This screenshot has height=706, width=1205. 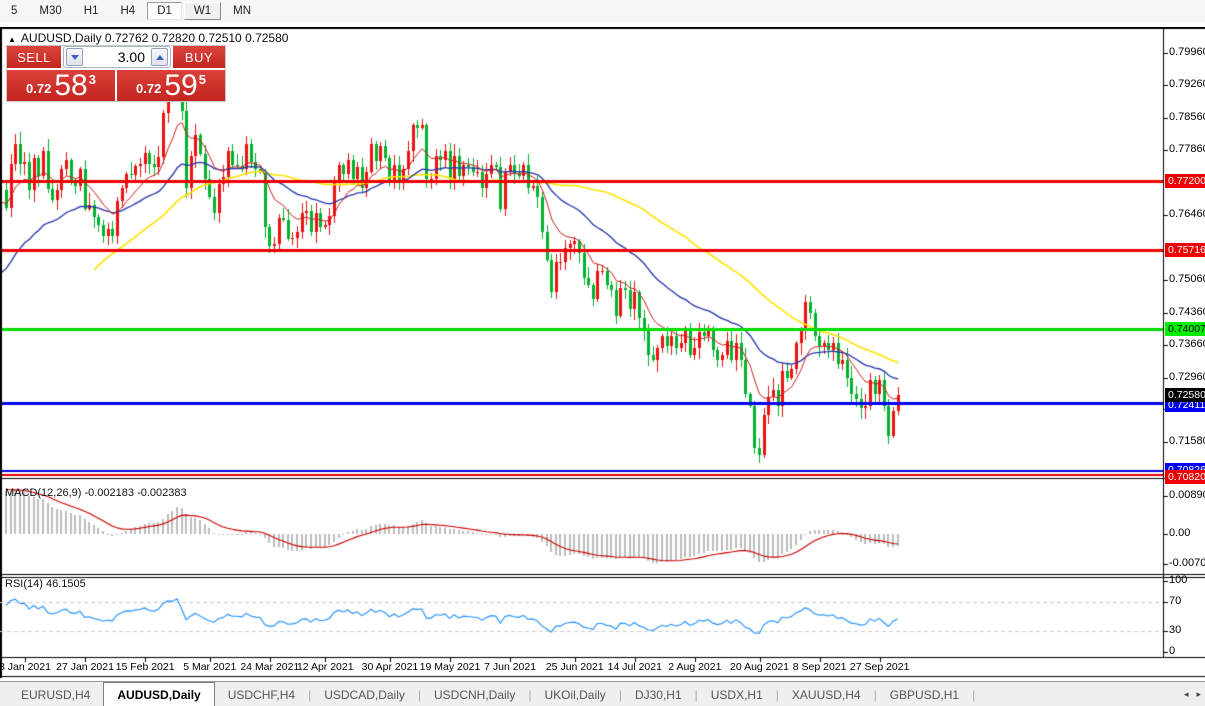 What do you see at coordinates (1175, 629) in the screenshot?
I see `rsi-axis-label: 30` at bounding box center [1175, 629].